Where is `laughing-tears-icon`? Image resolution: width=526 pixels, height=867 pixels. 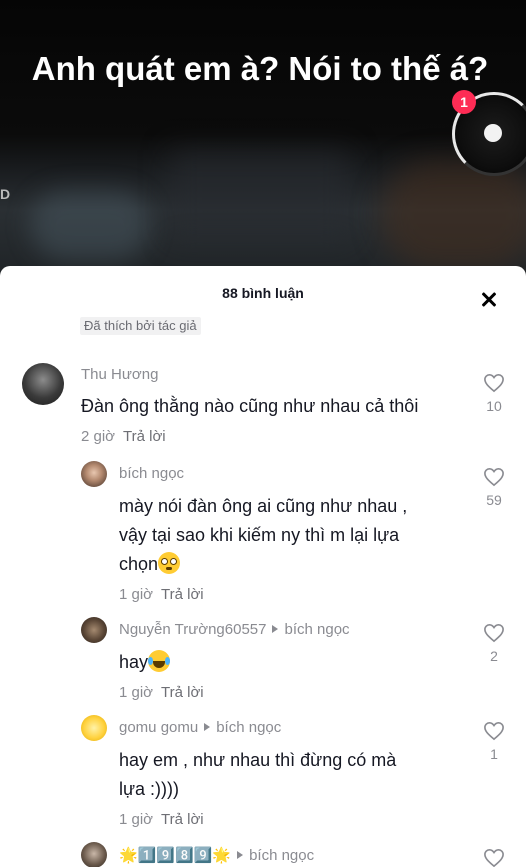
laughing-tears-icon is located at coordinates (159, 661).